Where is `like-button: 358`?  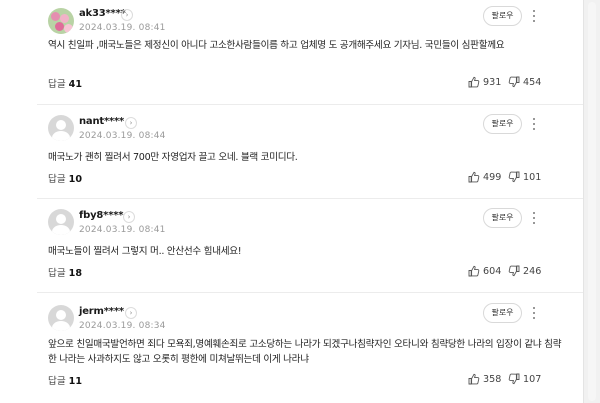
like-button: 358 is located at coordinates (484, 379).